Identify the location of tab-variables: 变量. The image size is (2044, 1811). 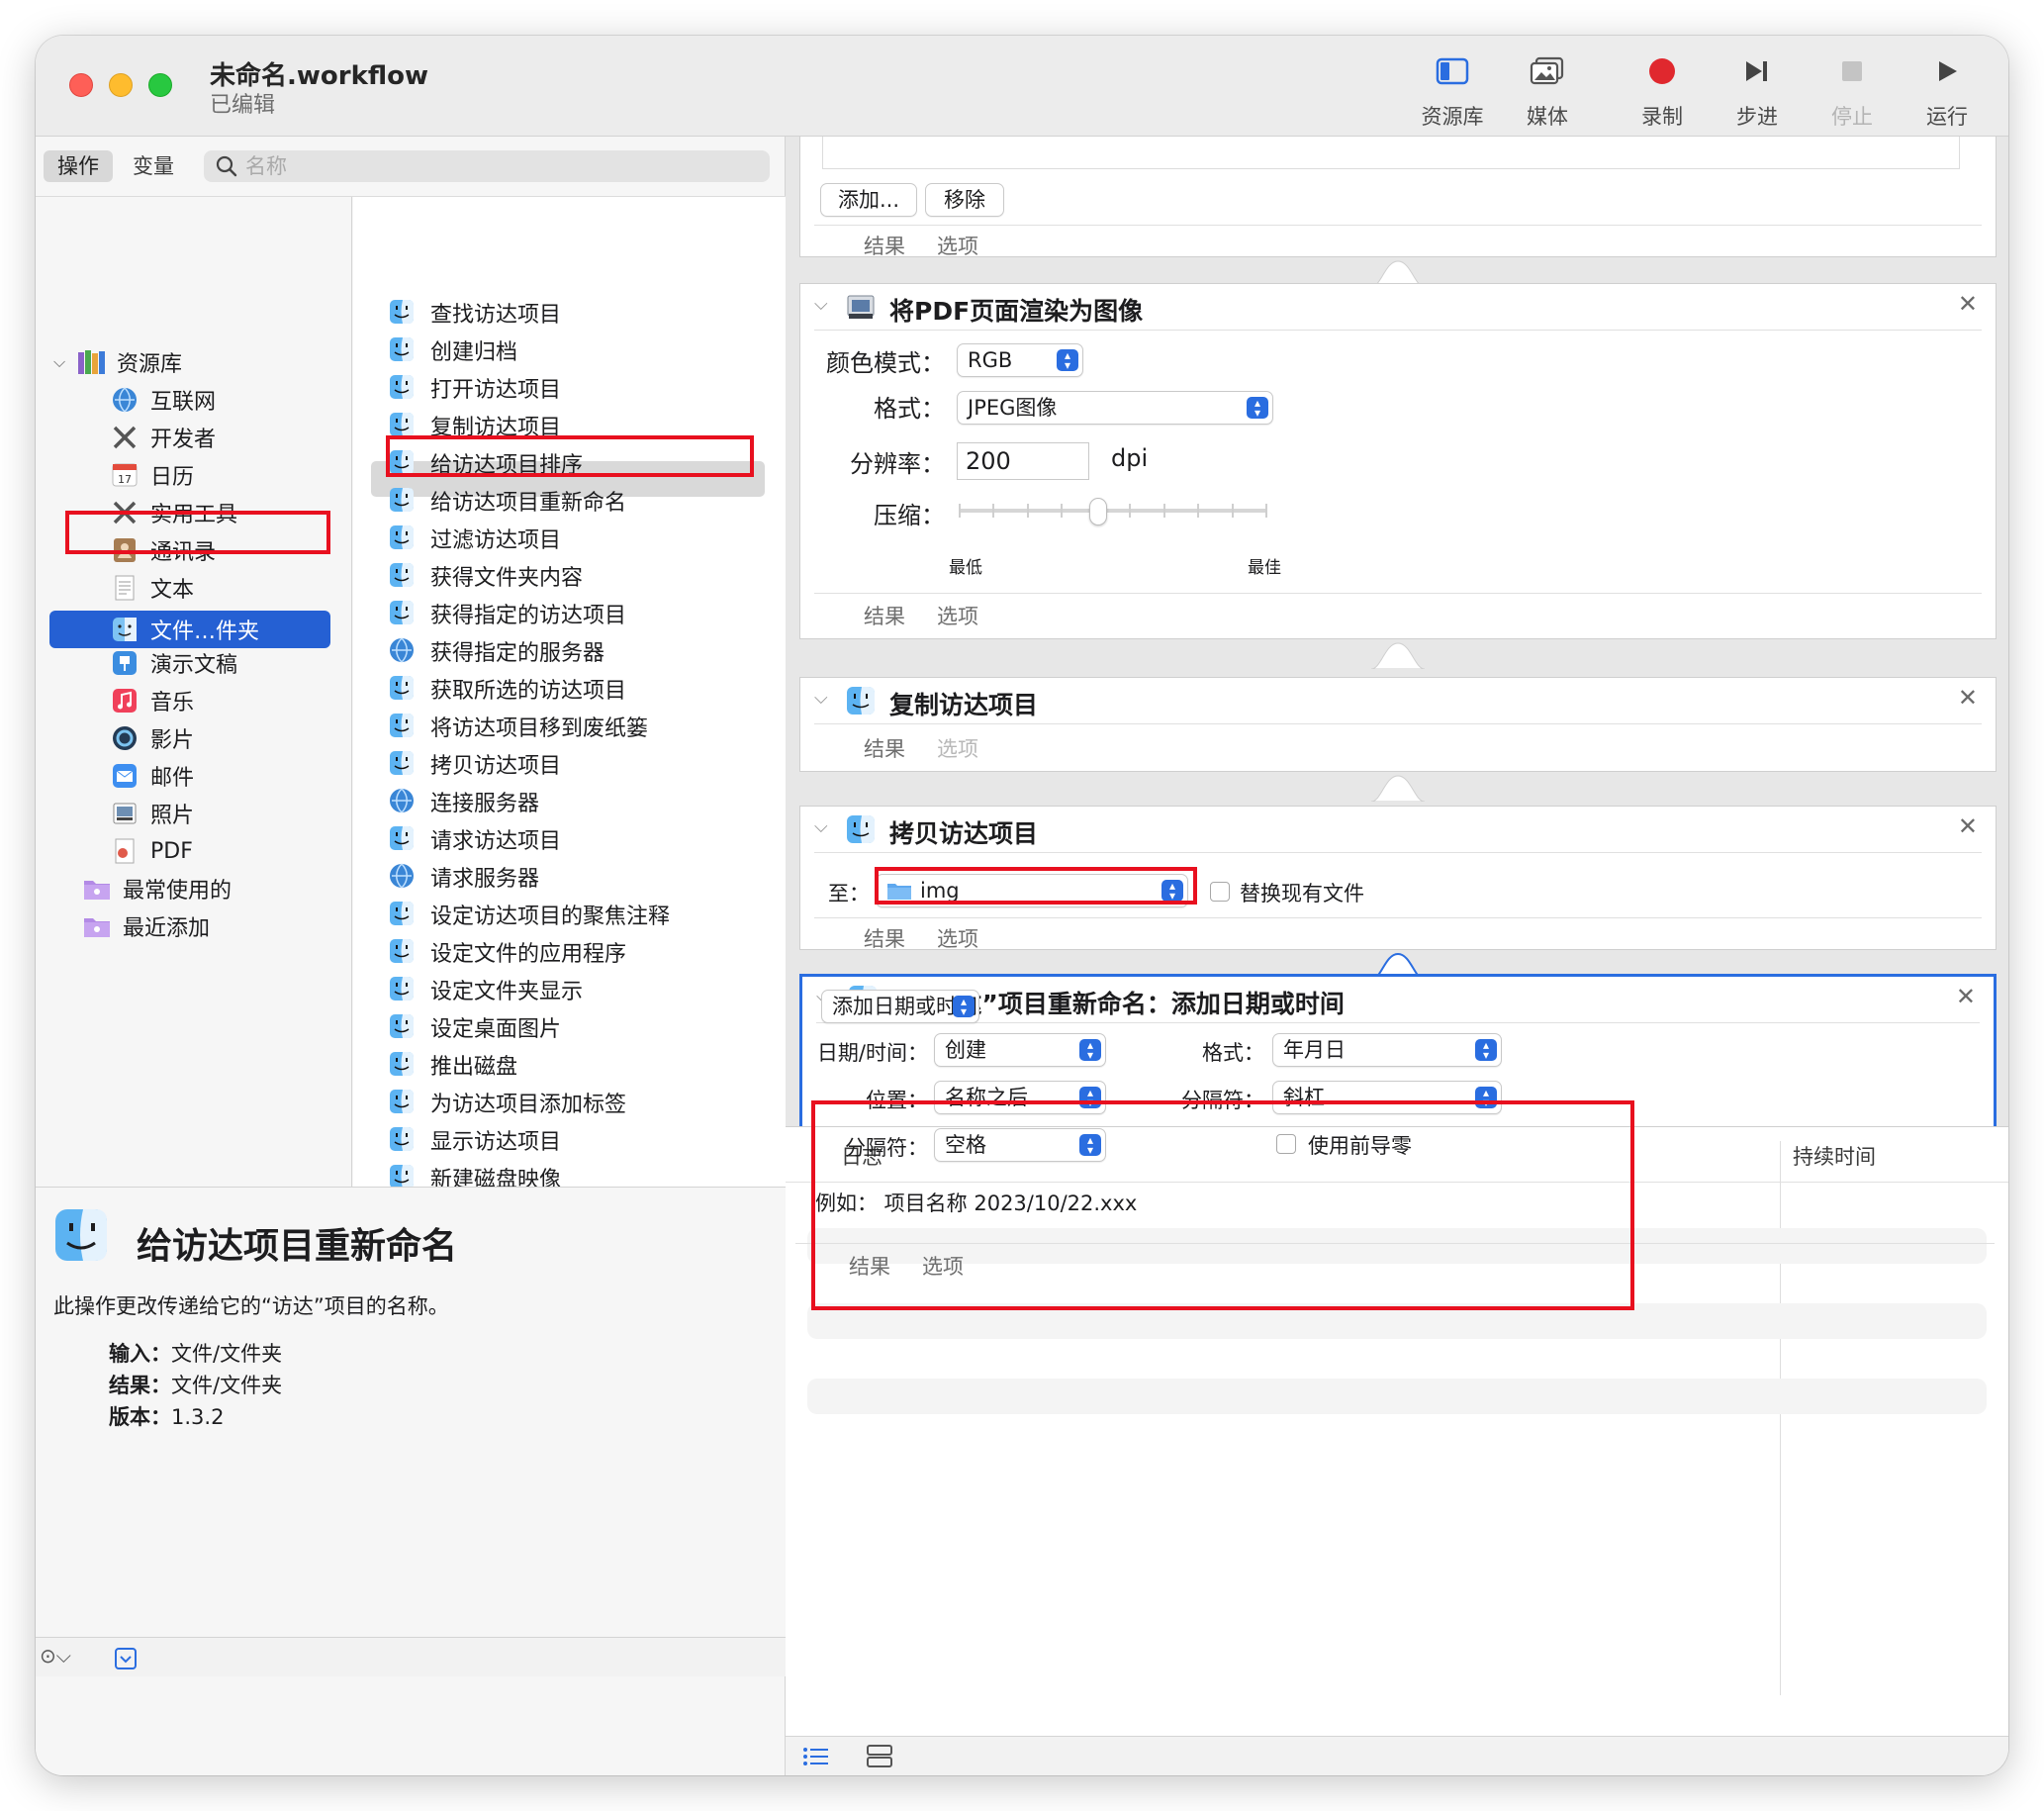
(153, 166).